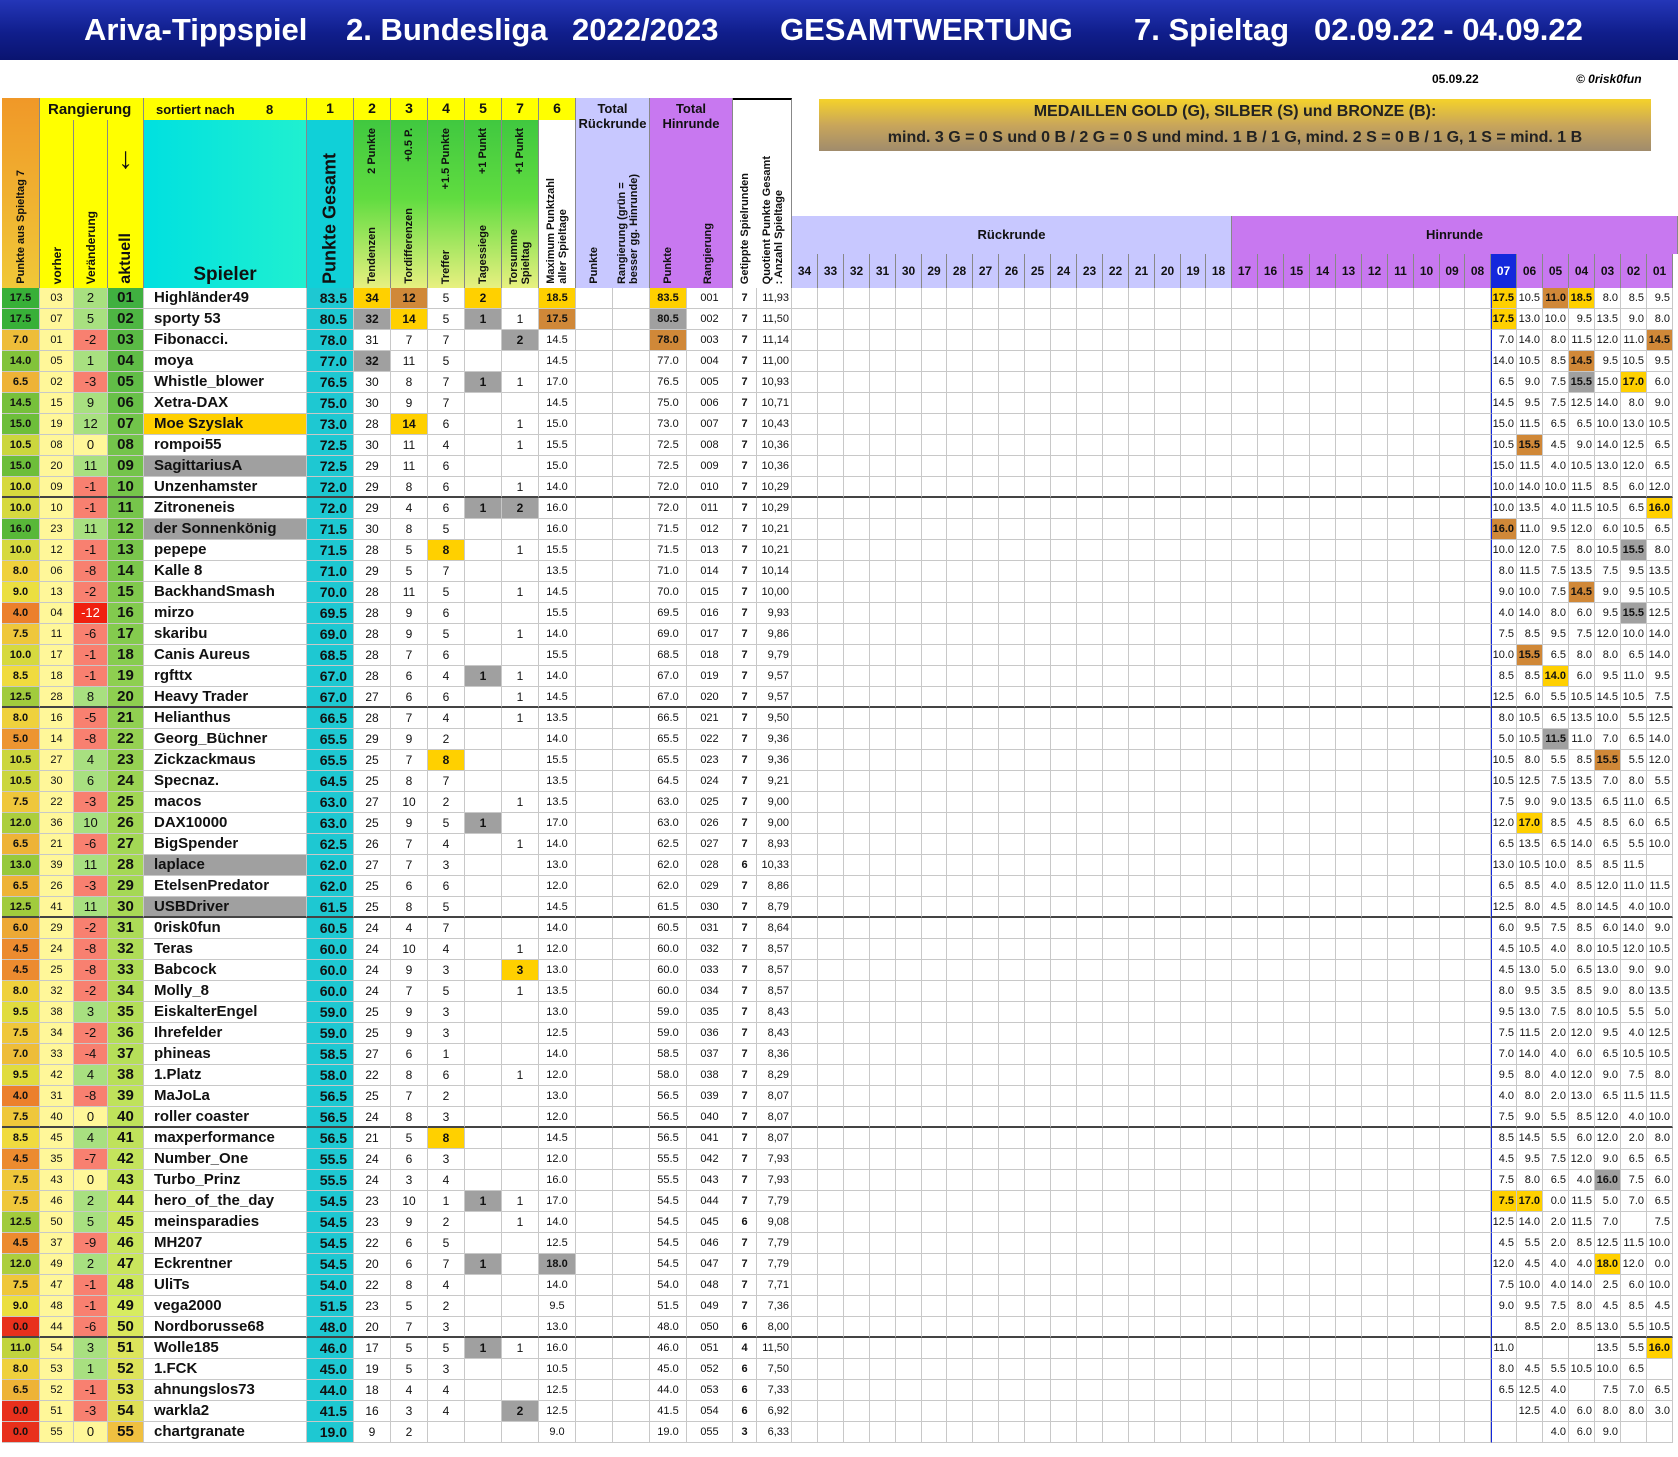 This screenshot has width=1678, height=1457. Describe the element at coordinates (225, 340) in the screenshot. I see `cell-n: Fibonacci.` at that location.